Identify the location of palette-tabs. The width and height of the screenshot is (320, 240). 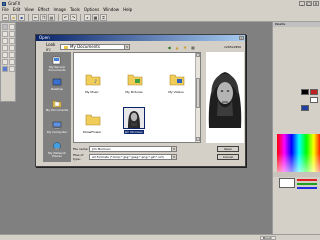
(296, 174).